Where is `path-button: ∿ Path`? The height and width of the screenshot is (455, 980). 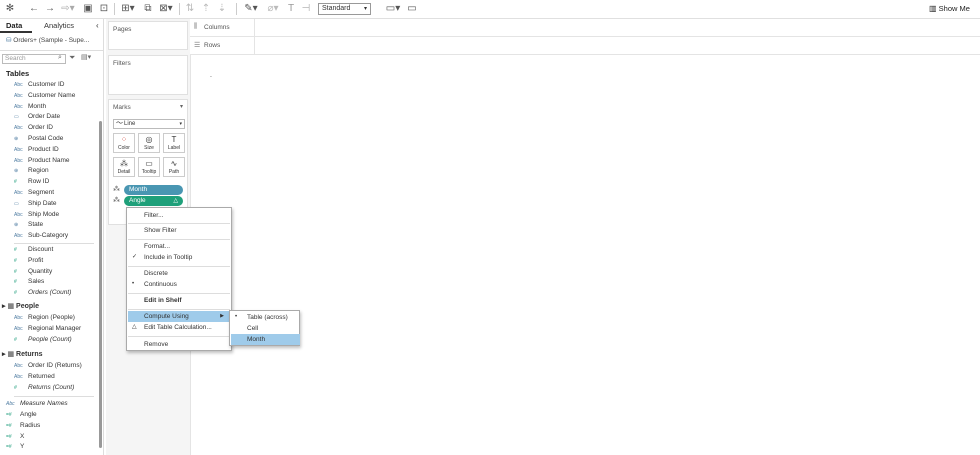 path-button: ∿ Path is located at coordinates (174, 167).